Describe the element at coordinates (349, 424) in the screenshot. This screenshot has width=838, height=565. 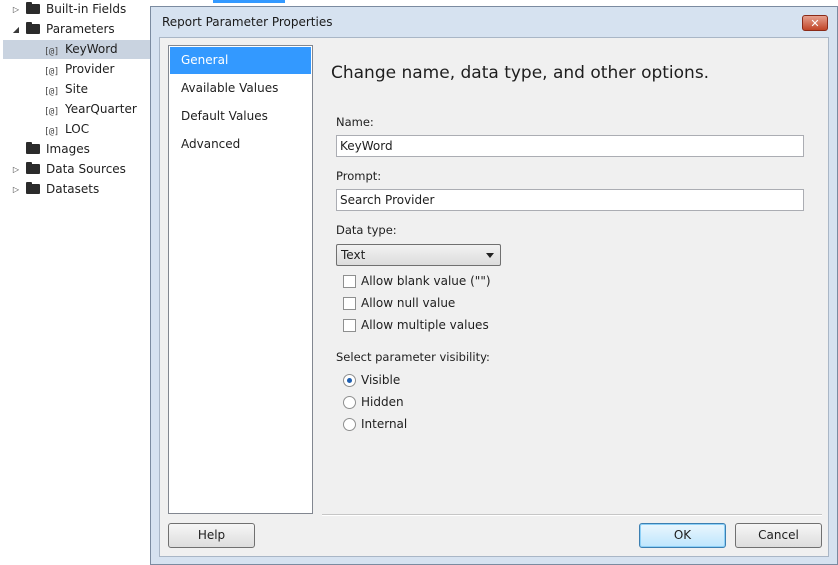
I see `internal-radio` at that location.